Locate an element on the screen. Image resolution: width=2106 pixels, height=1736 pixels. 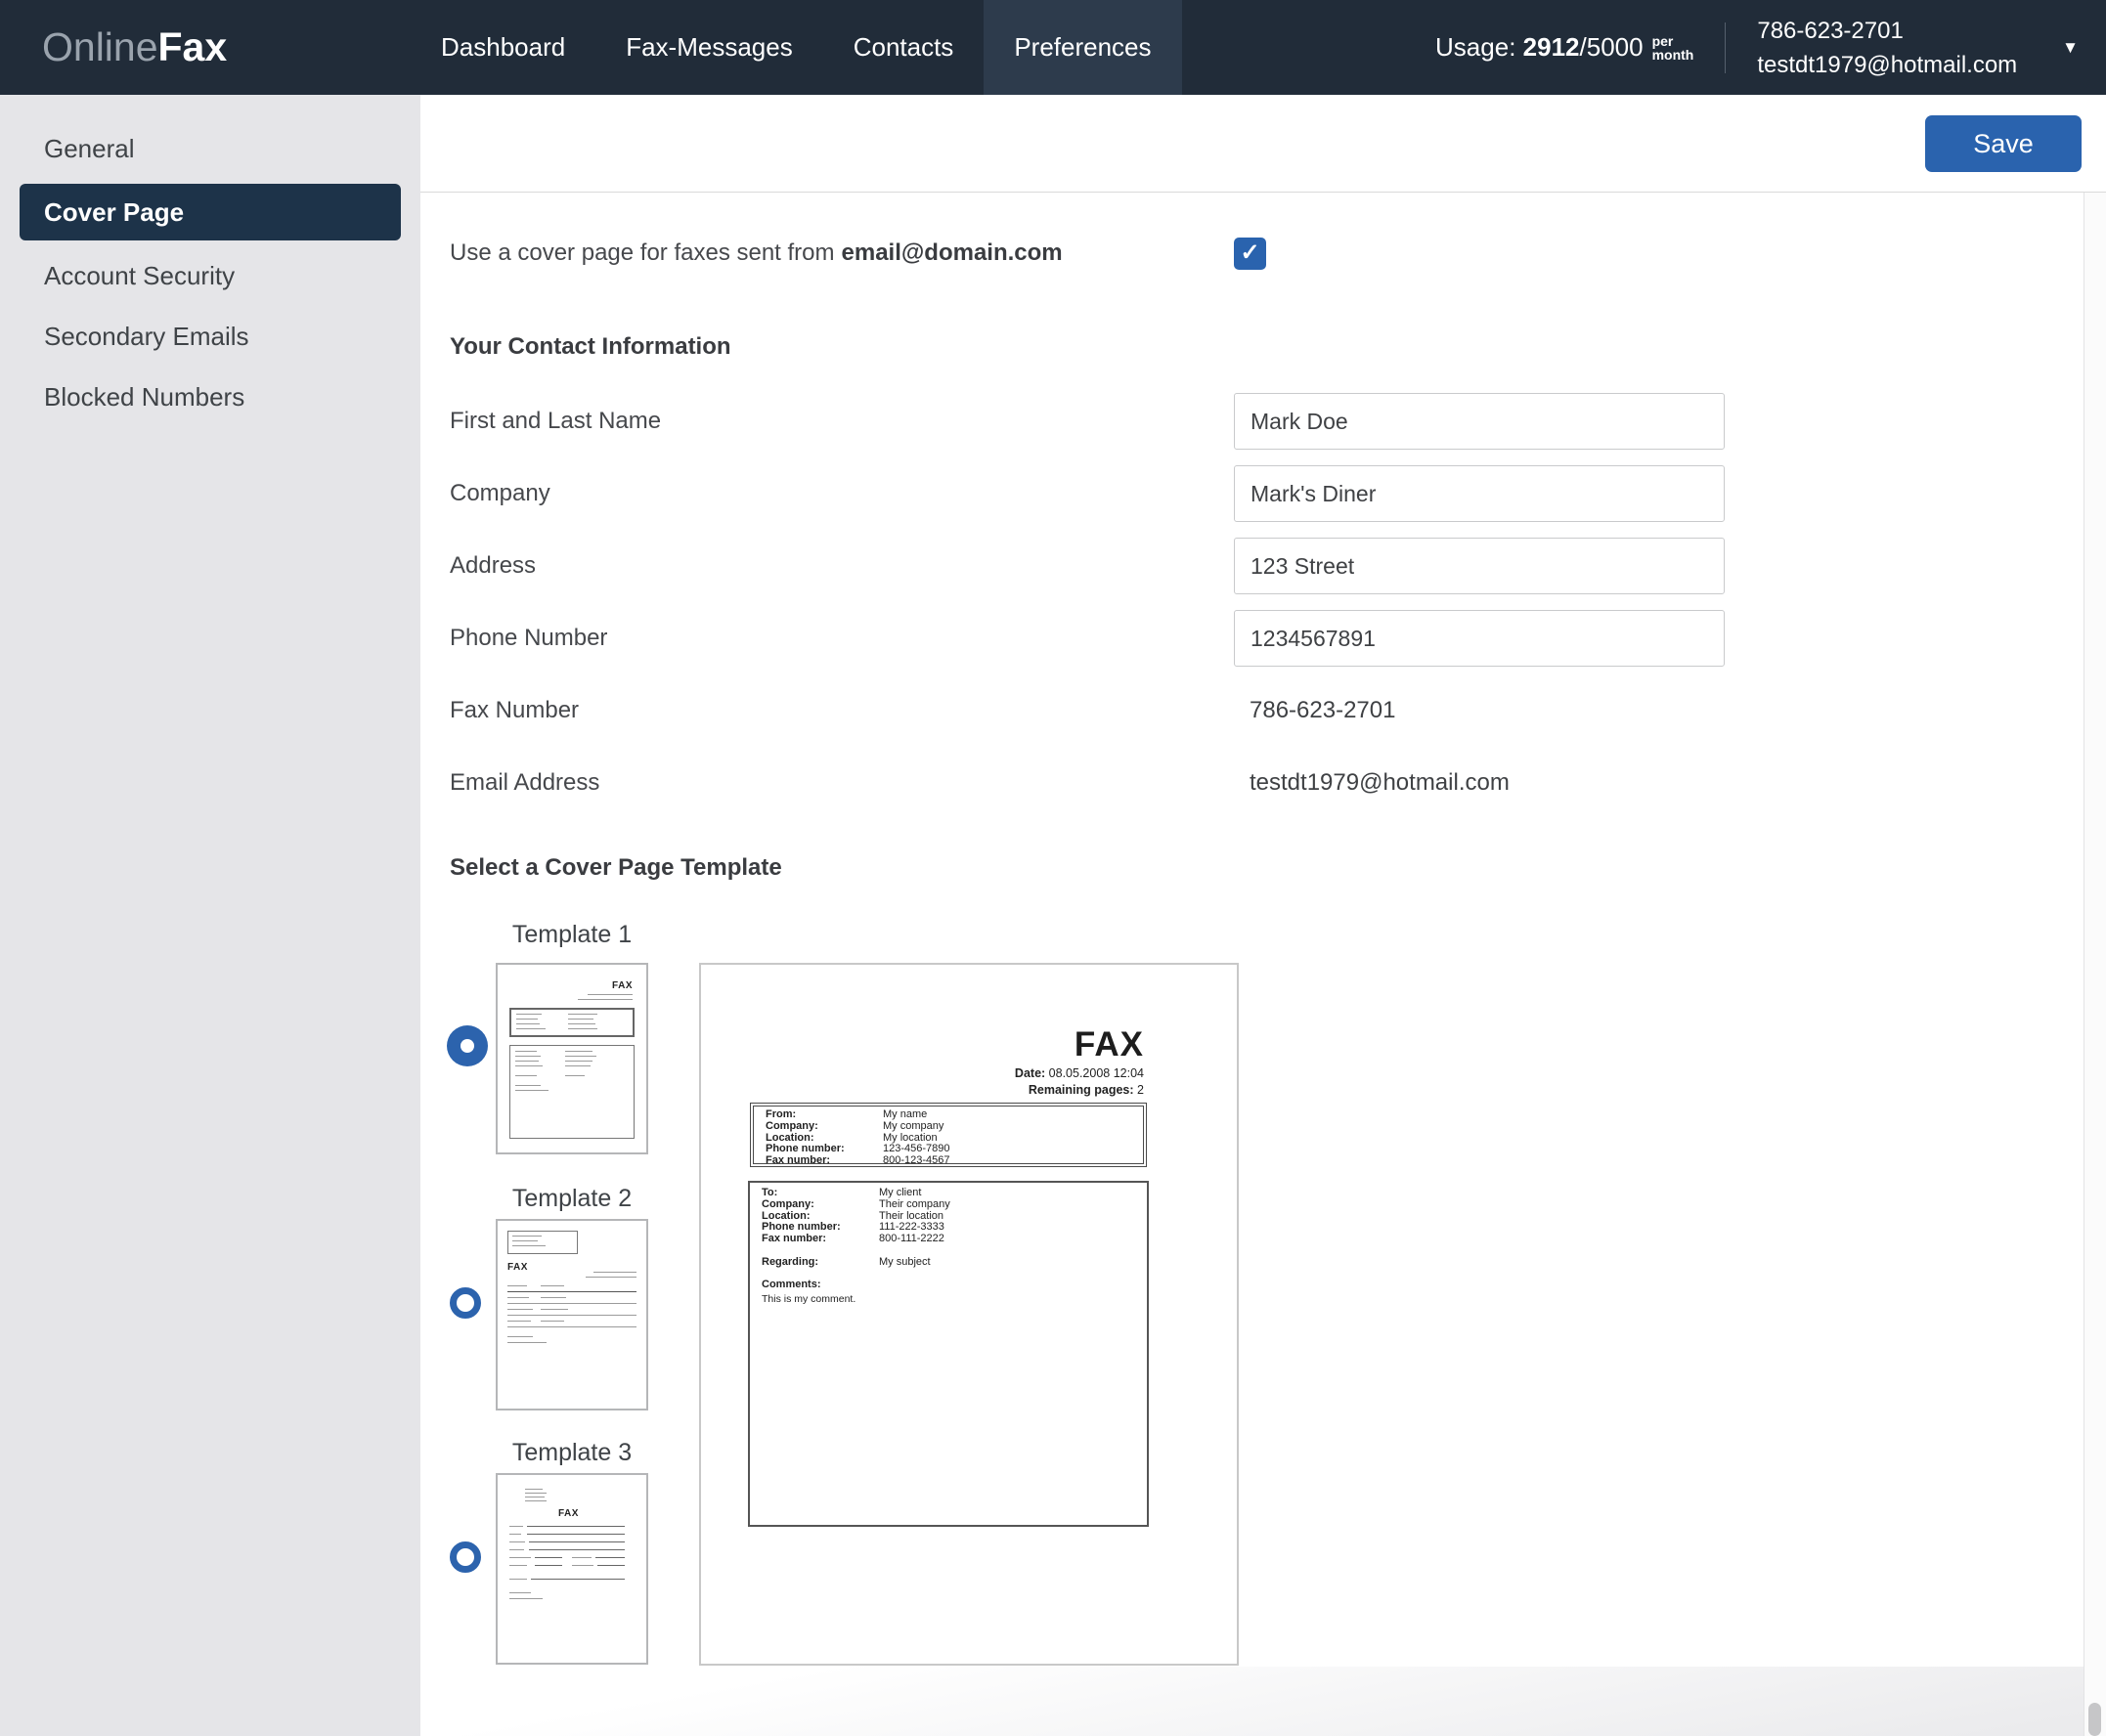
form-row-phone: Phone Number is located at coordinates (1278, 638).